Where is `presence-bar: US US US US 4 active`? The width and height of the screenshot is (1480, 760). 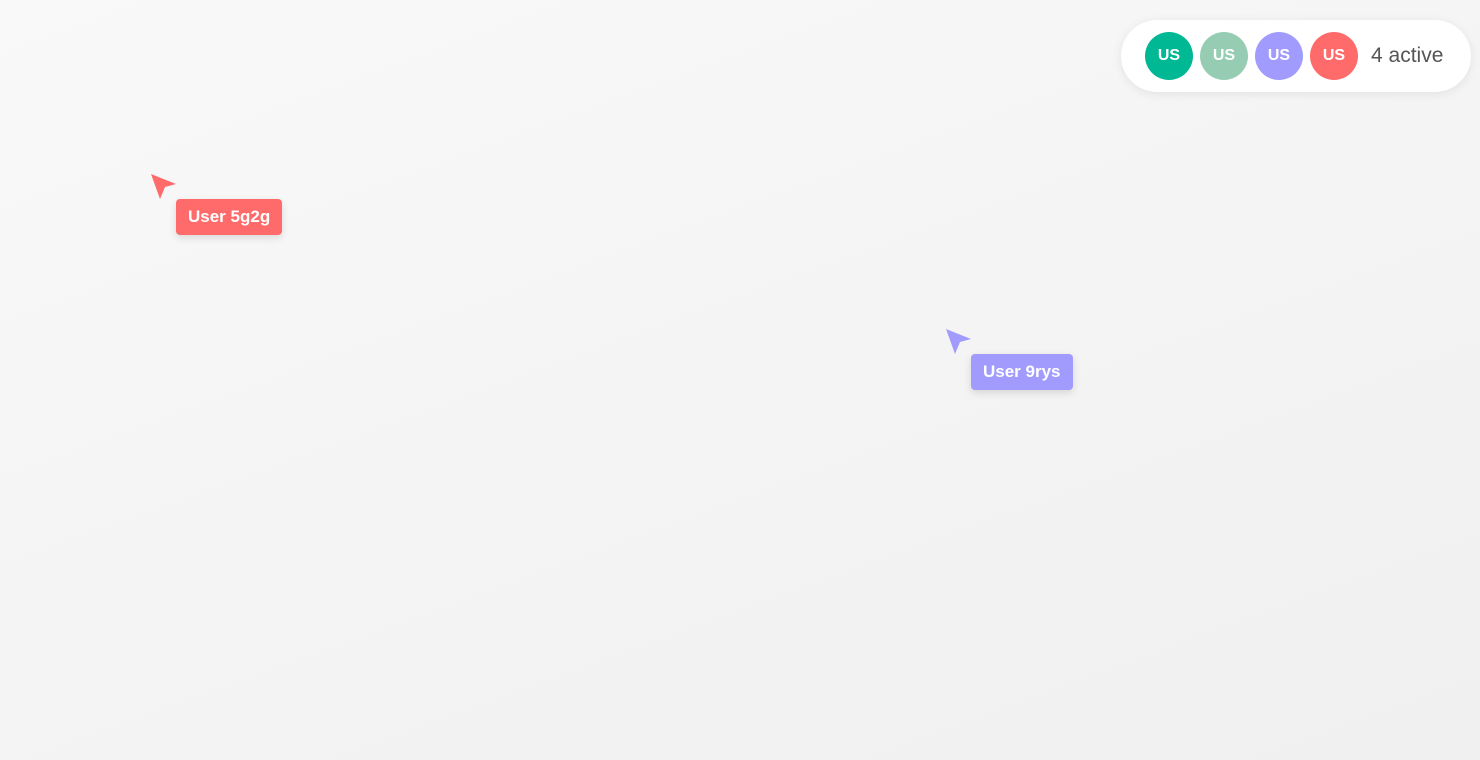
presence-bar: US US US US 4 active is located at coordinates (1296, 56).